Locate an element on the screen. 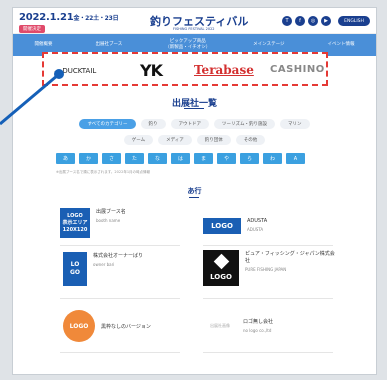 This screenshot has width=387, height=380. kana-button-wa: わ is located at coordinates (272, 158).